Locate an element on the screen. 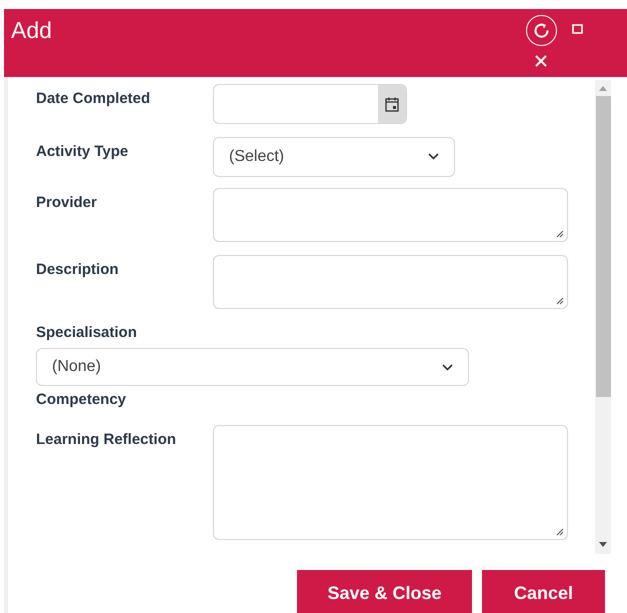 Image resolution: width=627 pixels, height=613 pixels. field-label: Specialisation is located at coordinates (87, 332).